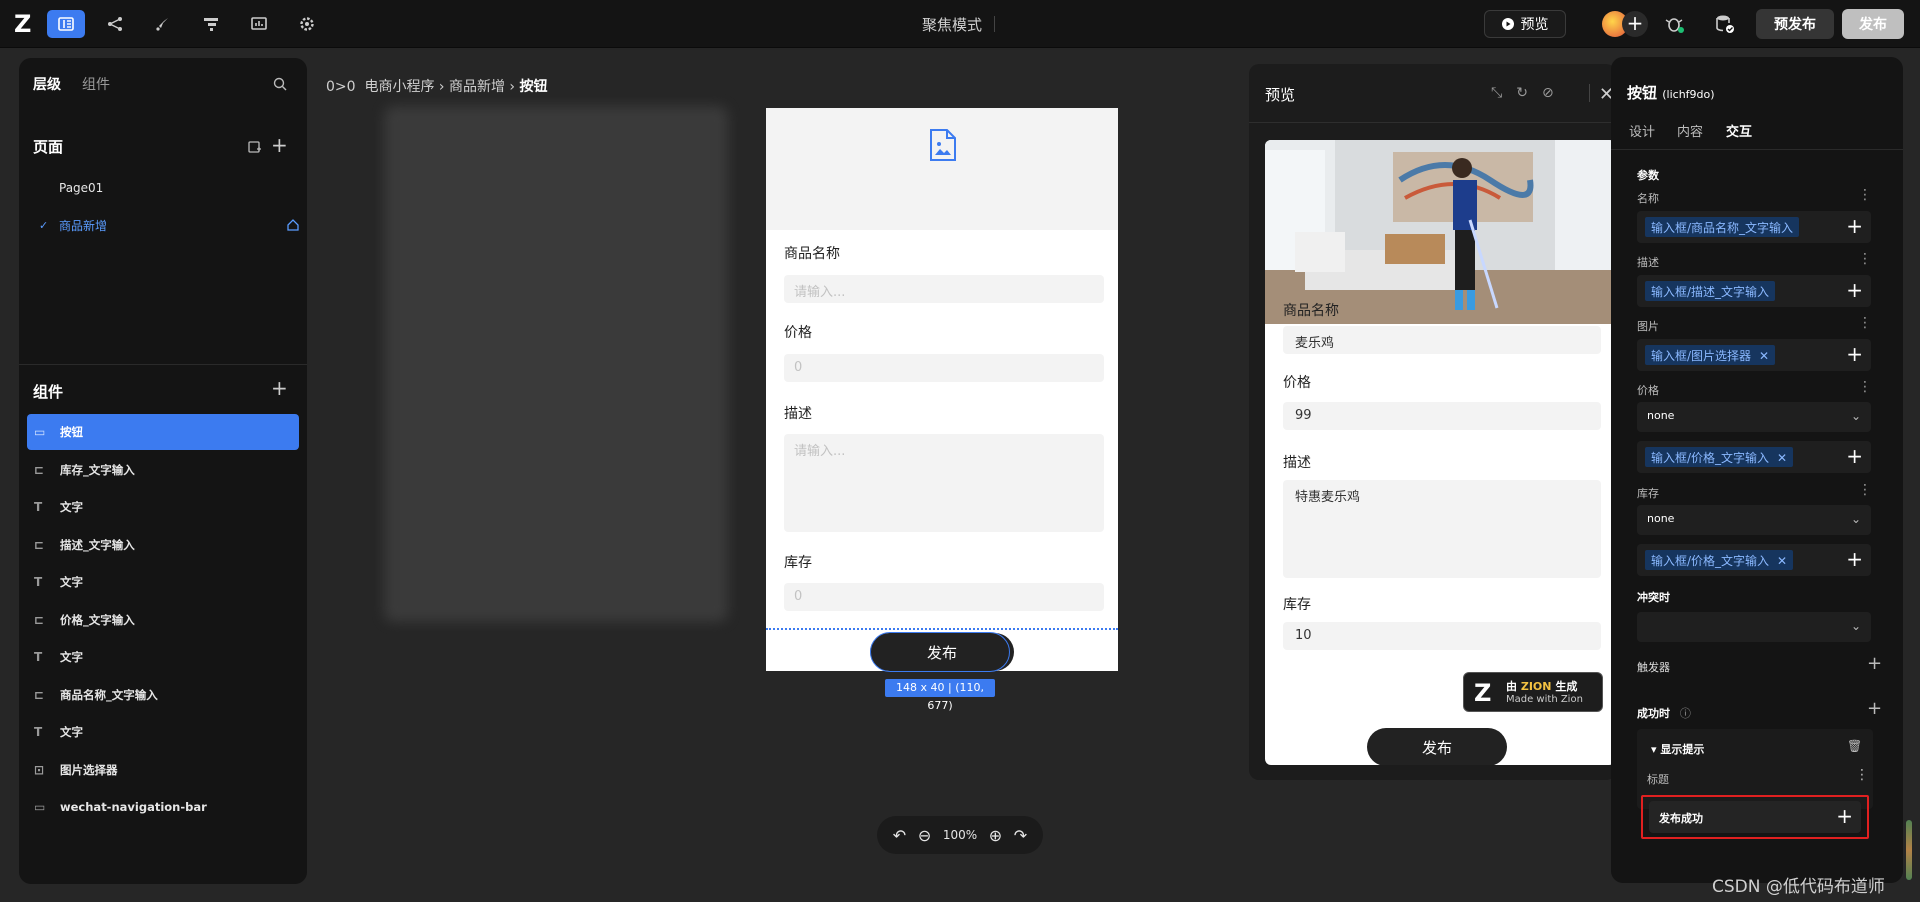  I want to click on refresh-icon: ↻, so click(1522, 93).